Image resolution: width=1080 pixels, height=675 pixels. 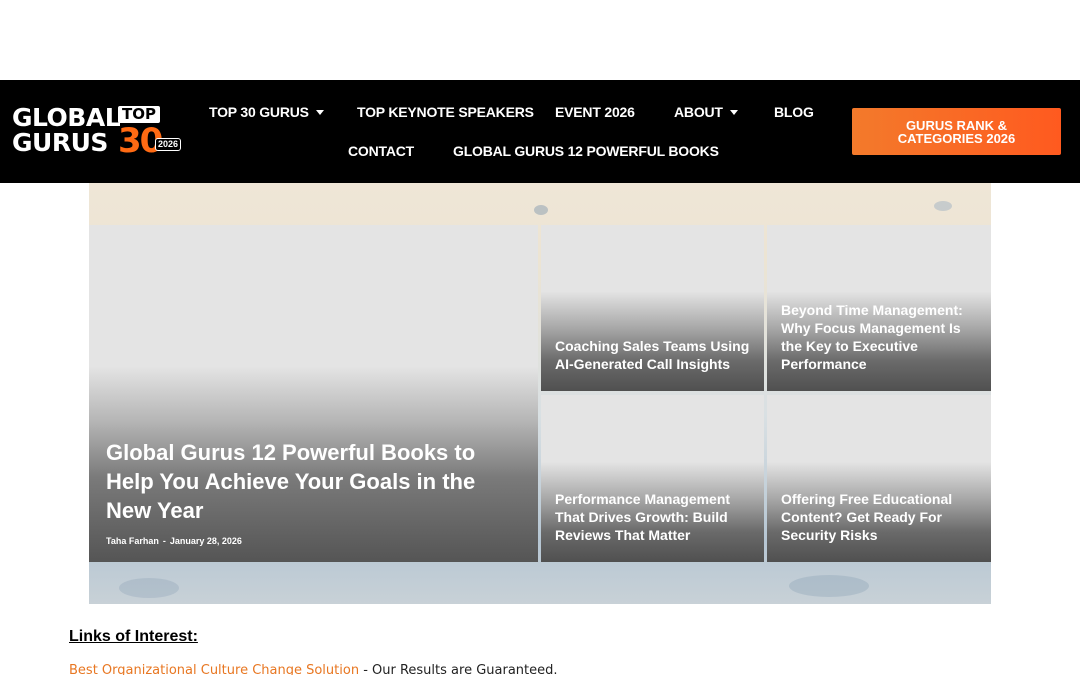 I want to click on post-author: Taha Farhan, so click(x=132, y=541).